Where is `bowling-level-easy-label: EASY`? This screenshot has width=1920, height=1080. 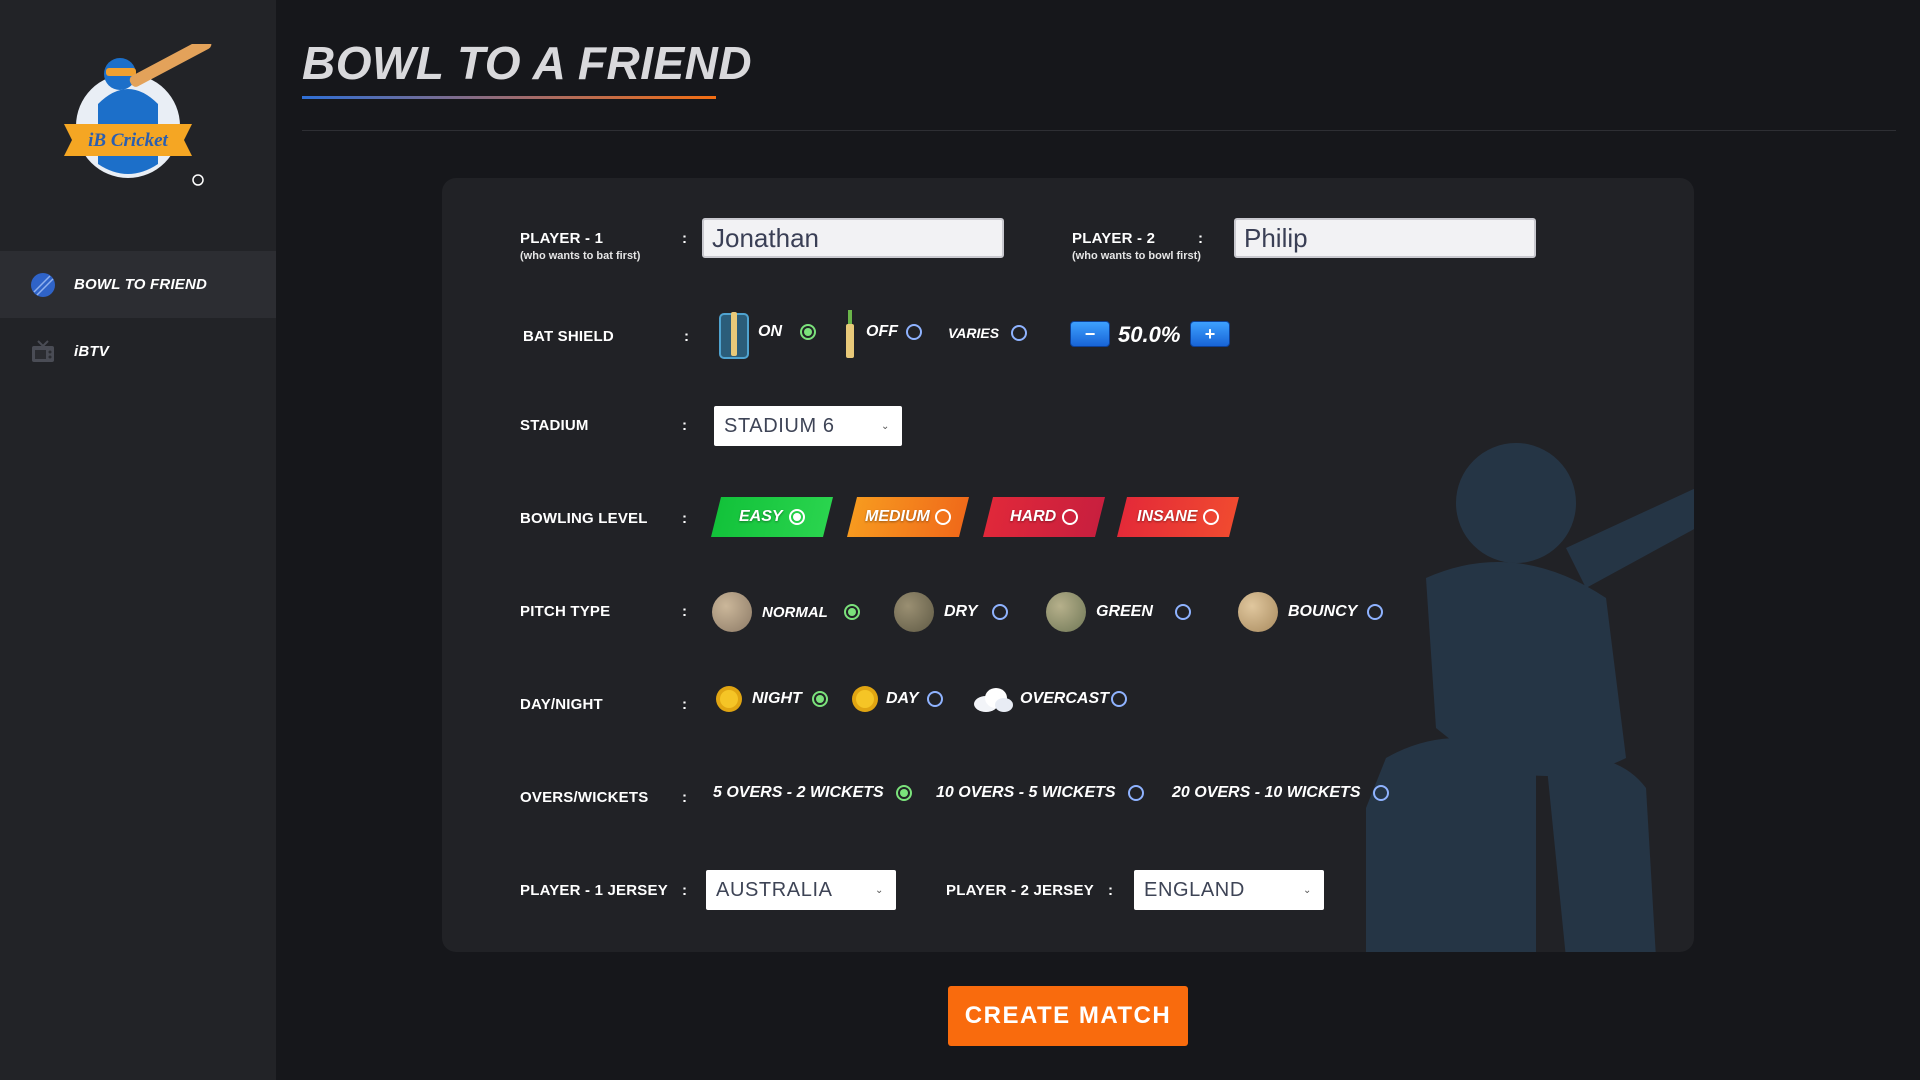
bowling-level-easy-label: EASY is located at coordinates (761, 516).